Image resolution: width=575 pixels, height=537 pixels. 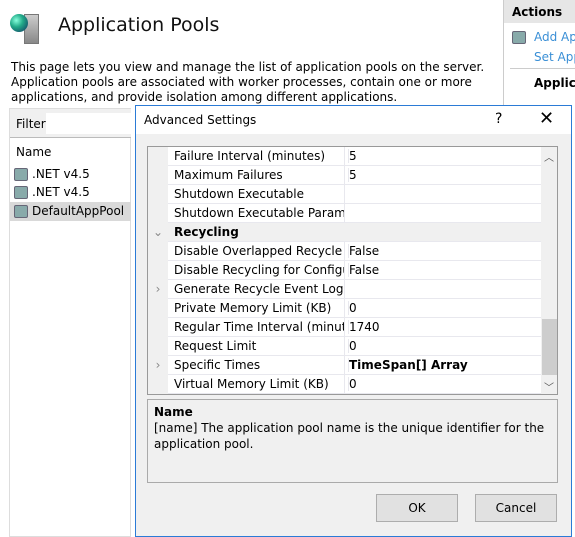 I want to click on scroll-down-icon: ﹀, so click(x=549, y=386).